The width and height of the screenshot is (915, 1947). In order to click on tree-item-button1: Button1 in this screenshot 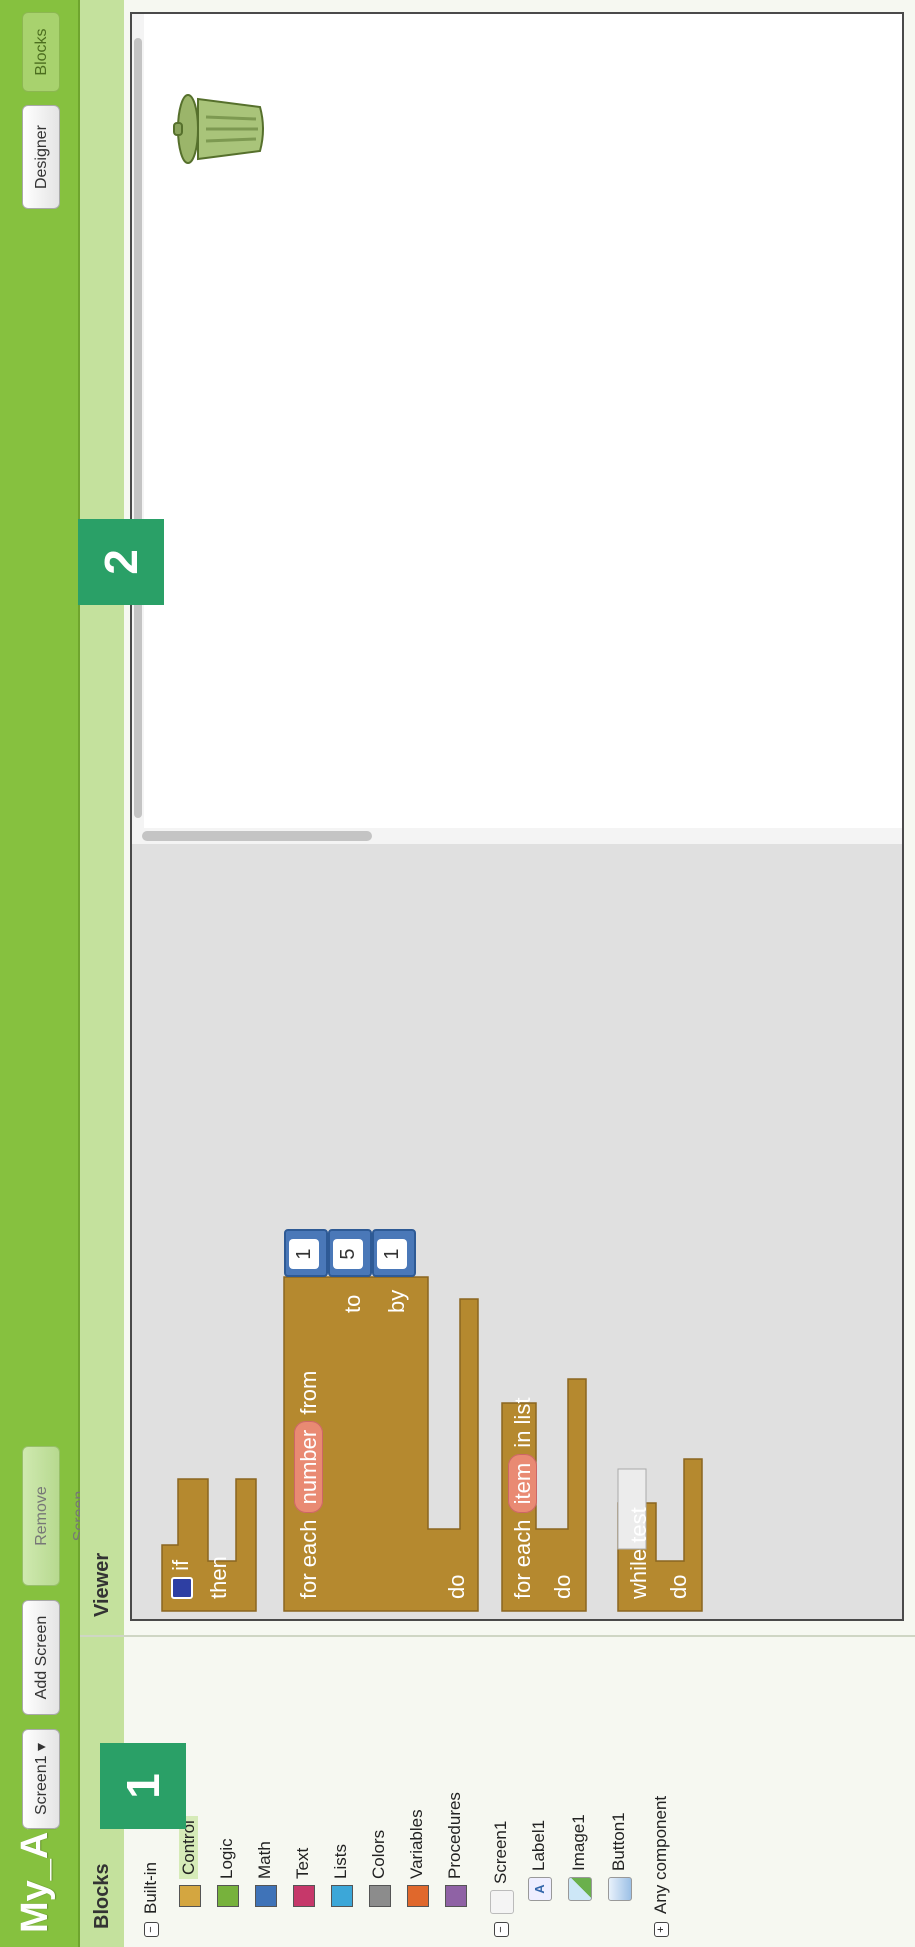, I will do `click(619, 1856)`.